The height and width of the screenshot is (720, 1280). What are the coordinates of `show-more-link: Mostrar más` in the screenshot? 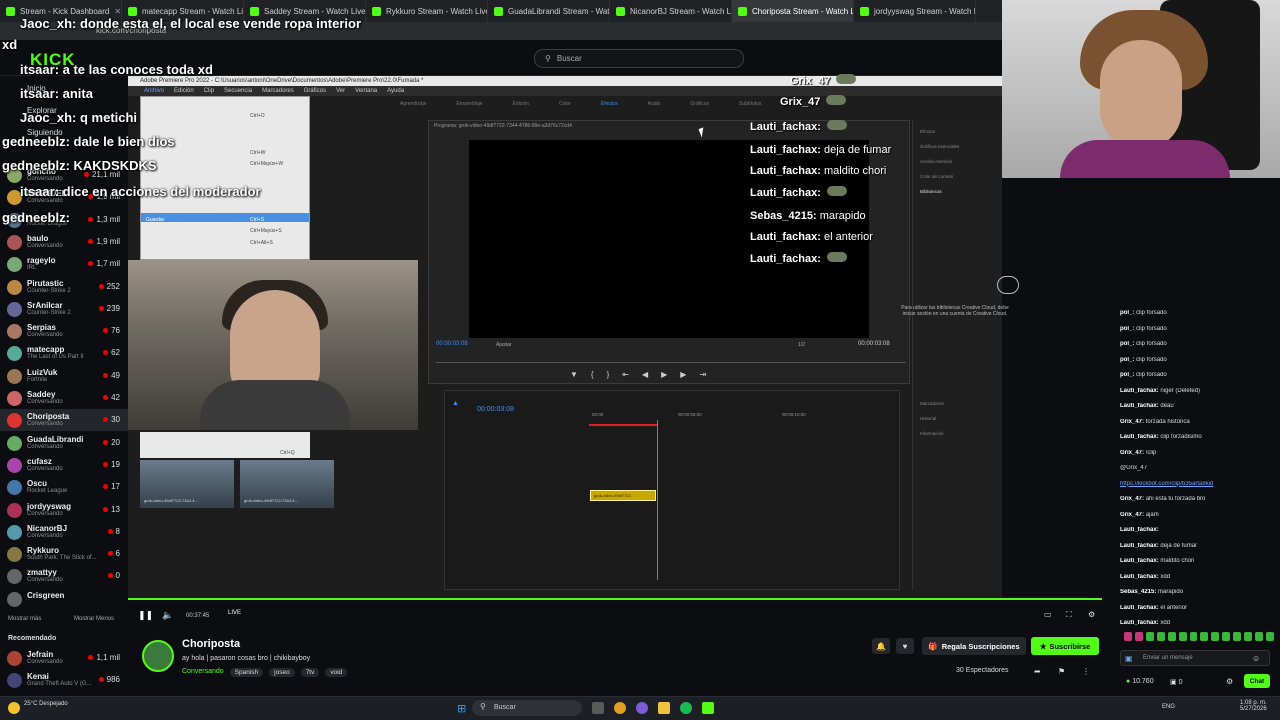 It's located at (24, 619).